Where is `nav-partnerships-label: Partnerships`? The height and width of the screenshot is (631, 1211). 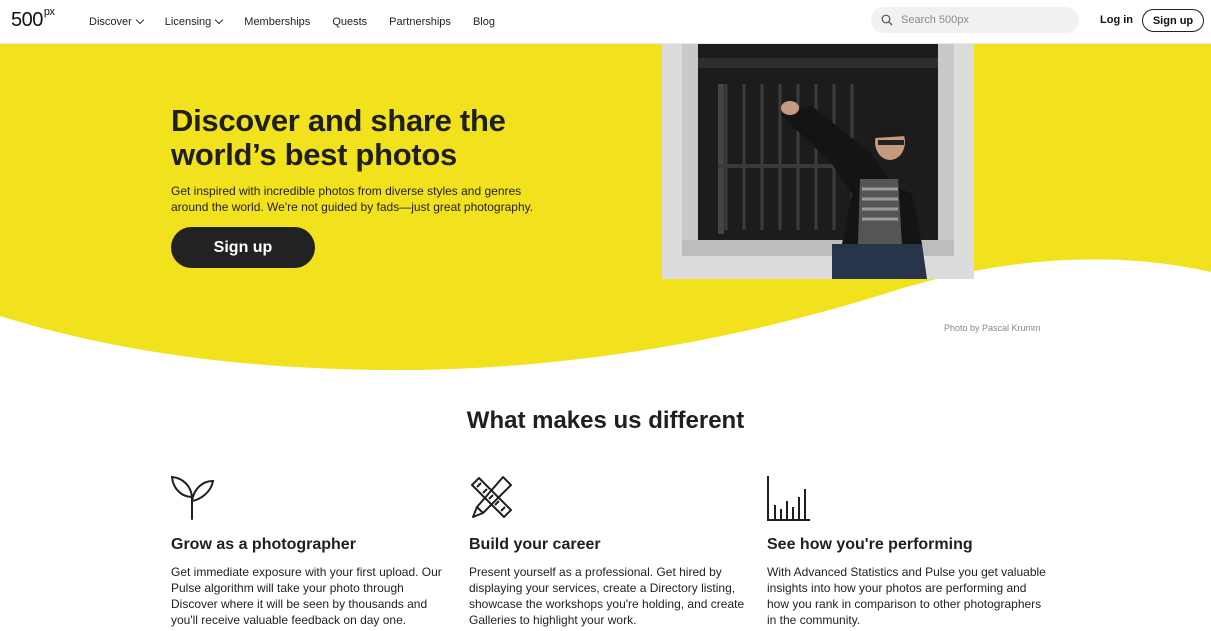 nav-partnerships-label: Partnerships is located at coordinates (420, 22).